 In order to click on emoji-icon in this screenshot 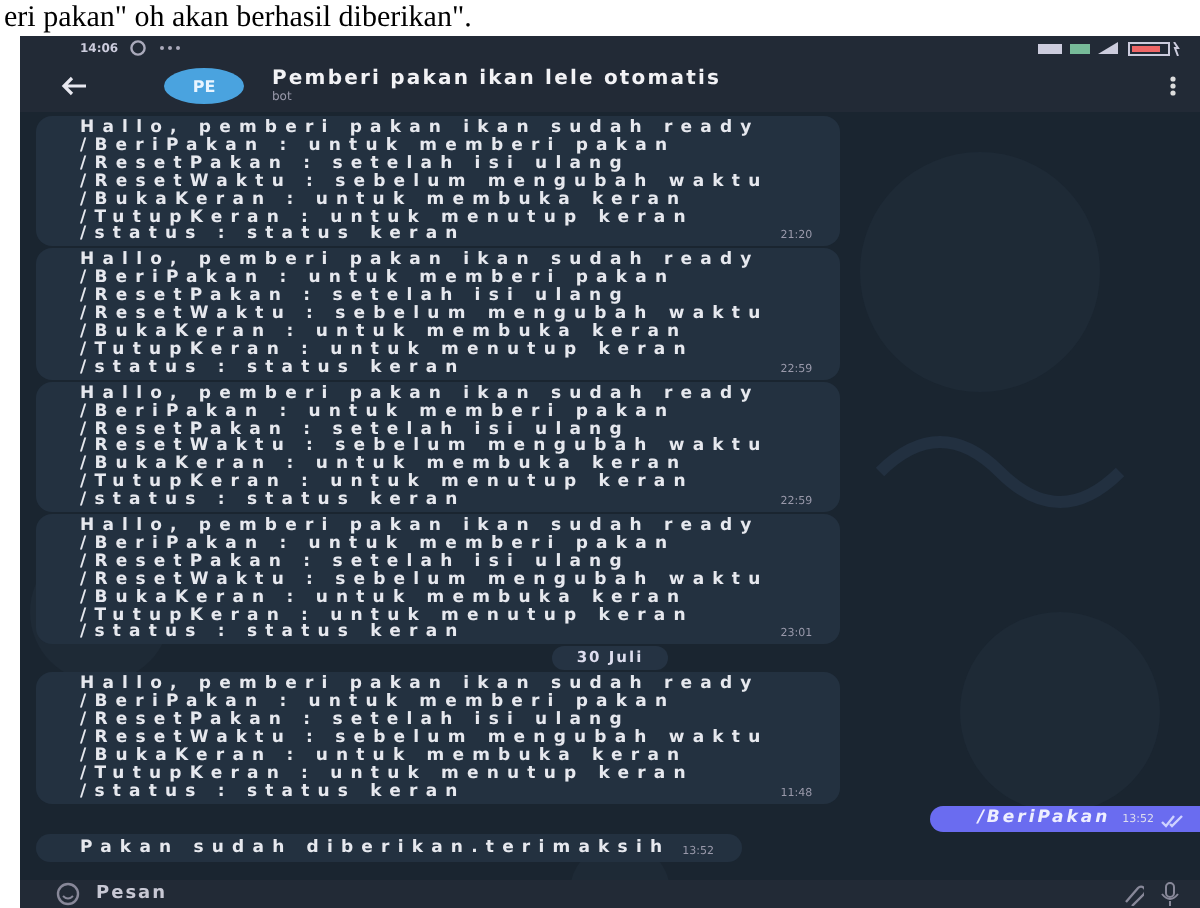, I will do `click(68, 894)`.